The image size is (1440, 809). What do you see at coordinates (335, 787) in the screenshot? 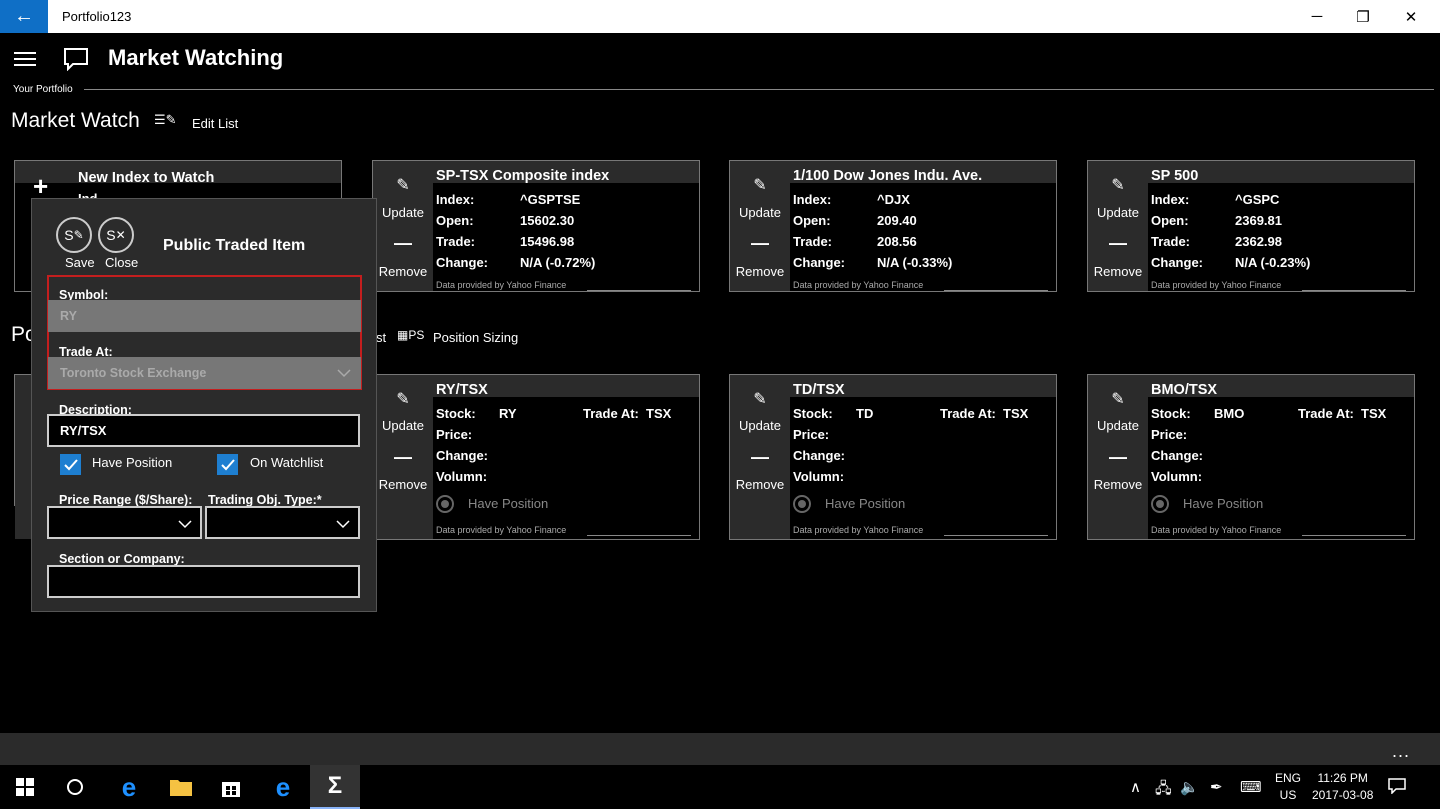
I see `portfolio123-taskbar-icon: Σ` at bounding box center [335, 787].